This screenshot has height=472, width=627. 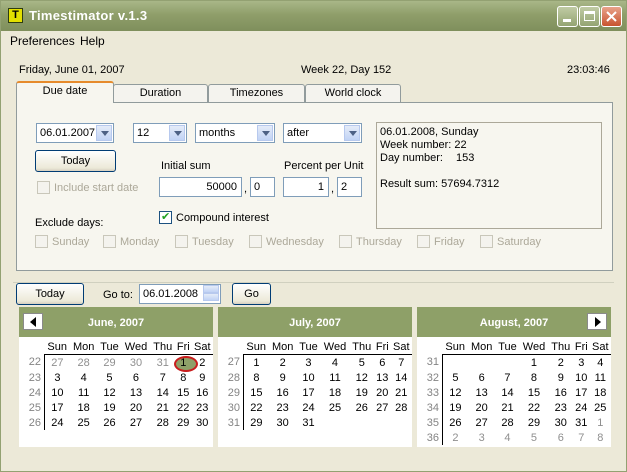 What do you see at coordinates (322, 133) in the screenshot?
I see `direction-select: after` at bounding box center [322, 133].